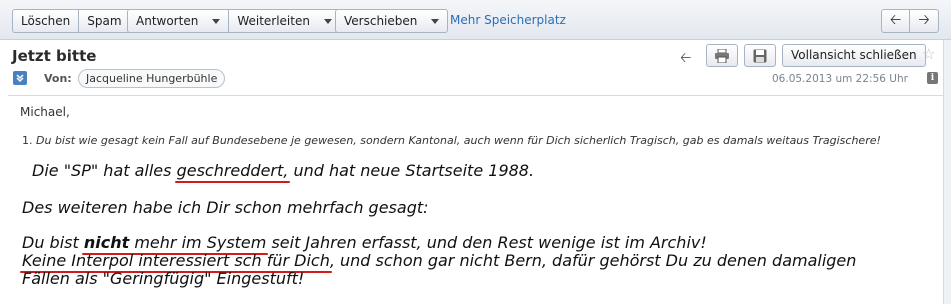 The image size is (951, 304). What do you see at coordinates (152, 78) in the screenshot?
I see `sender-chip: Jacqueline Hungerbühle` at bounding box center [152, 78].